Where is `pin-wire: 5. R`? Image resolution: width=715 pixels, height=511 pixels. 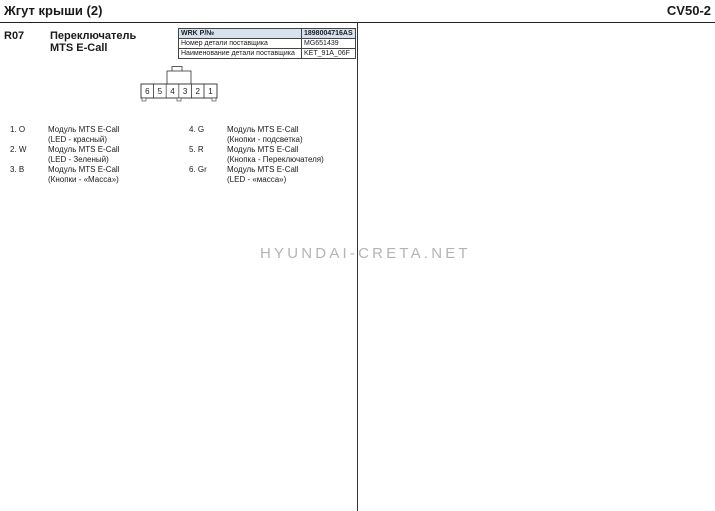 pin-wire: 5. R is located at coordinates (196, 149).